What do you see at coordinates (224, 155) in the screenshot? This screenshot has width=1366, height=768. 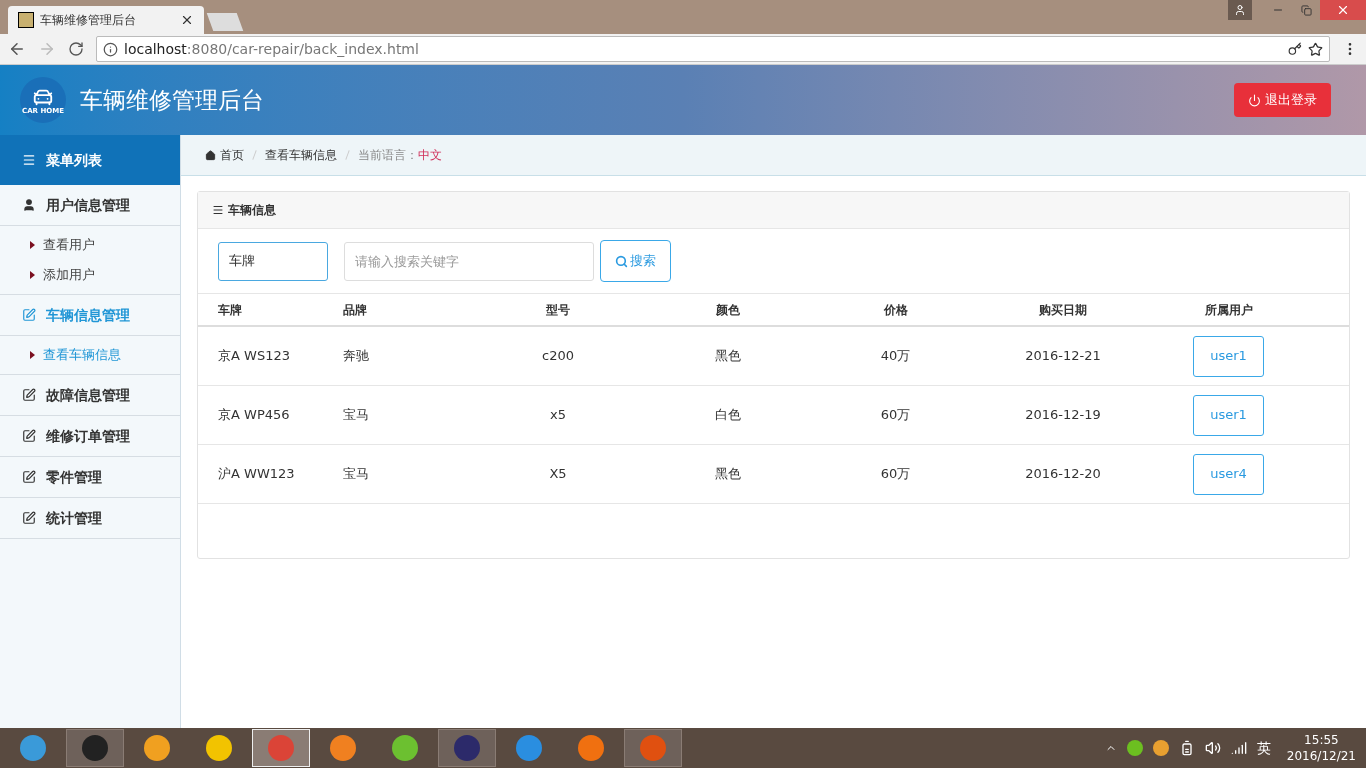 I see `home-link: 首页` at bounding box center [224, 155].